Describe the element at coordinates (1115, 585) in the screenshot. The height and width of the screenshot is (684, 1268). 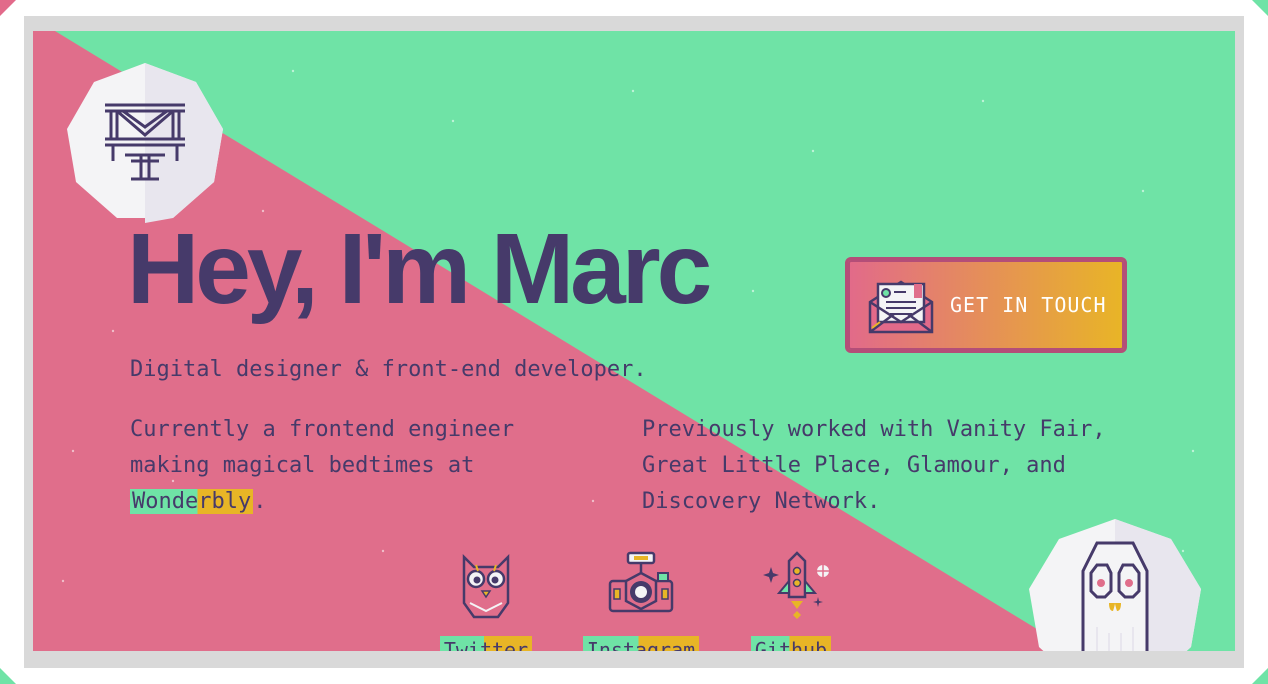
I see `ghost-mascot-icon` at that location.